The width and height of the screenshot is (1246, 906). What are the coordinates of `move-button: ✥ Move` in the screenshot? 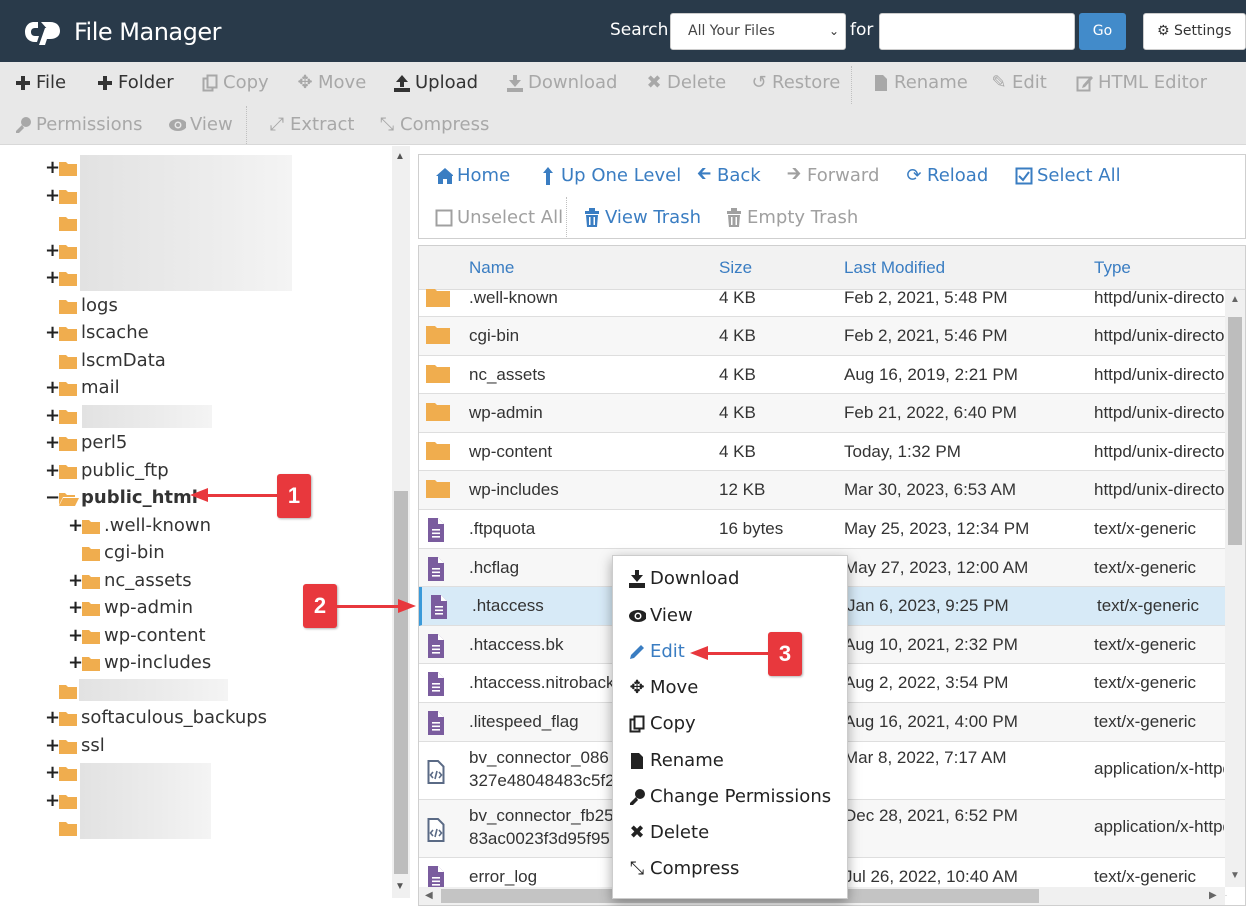 It's located at (331, 82).